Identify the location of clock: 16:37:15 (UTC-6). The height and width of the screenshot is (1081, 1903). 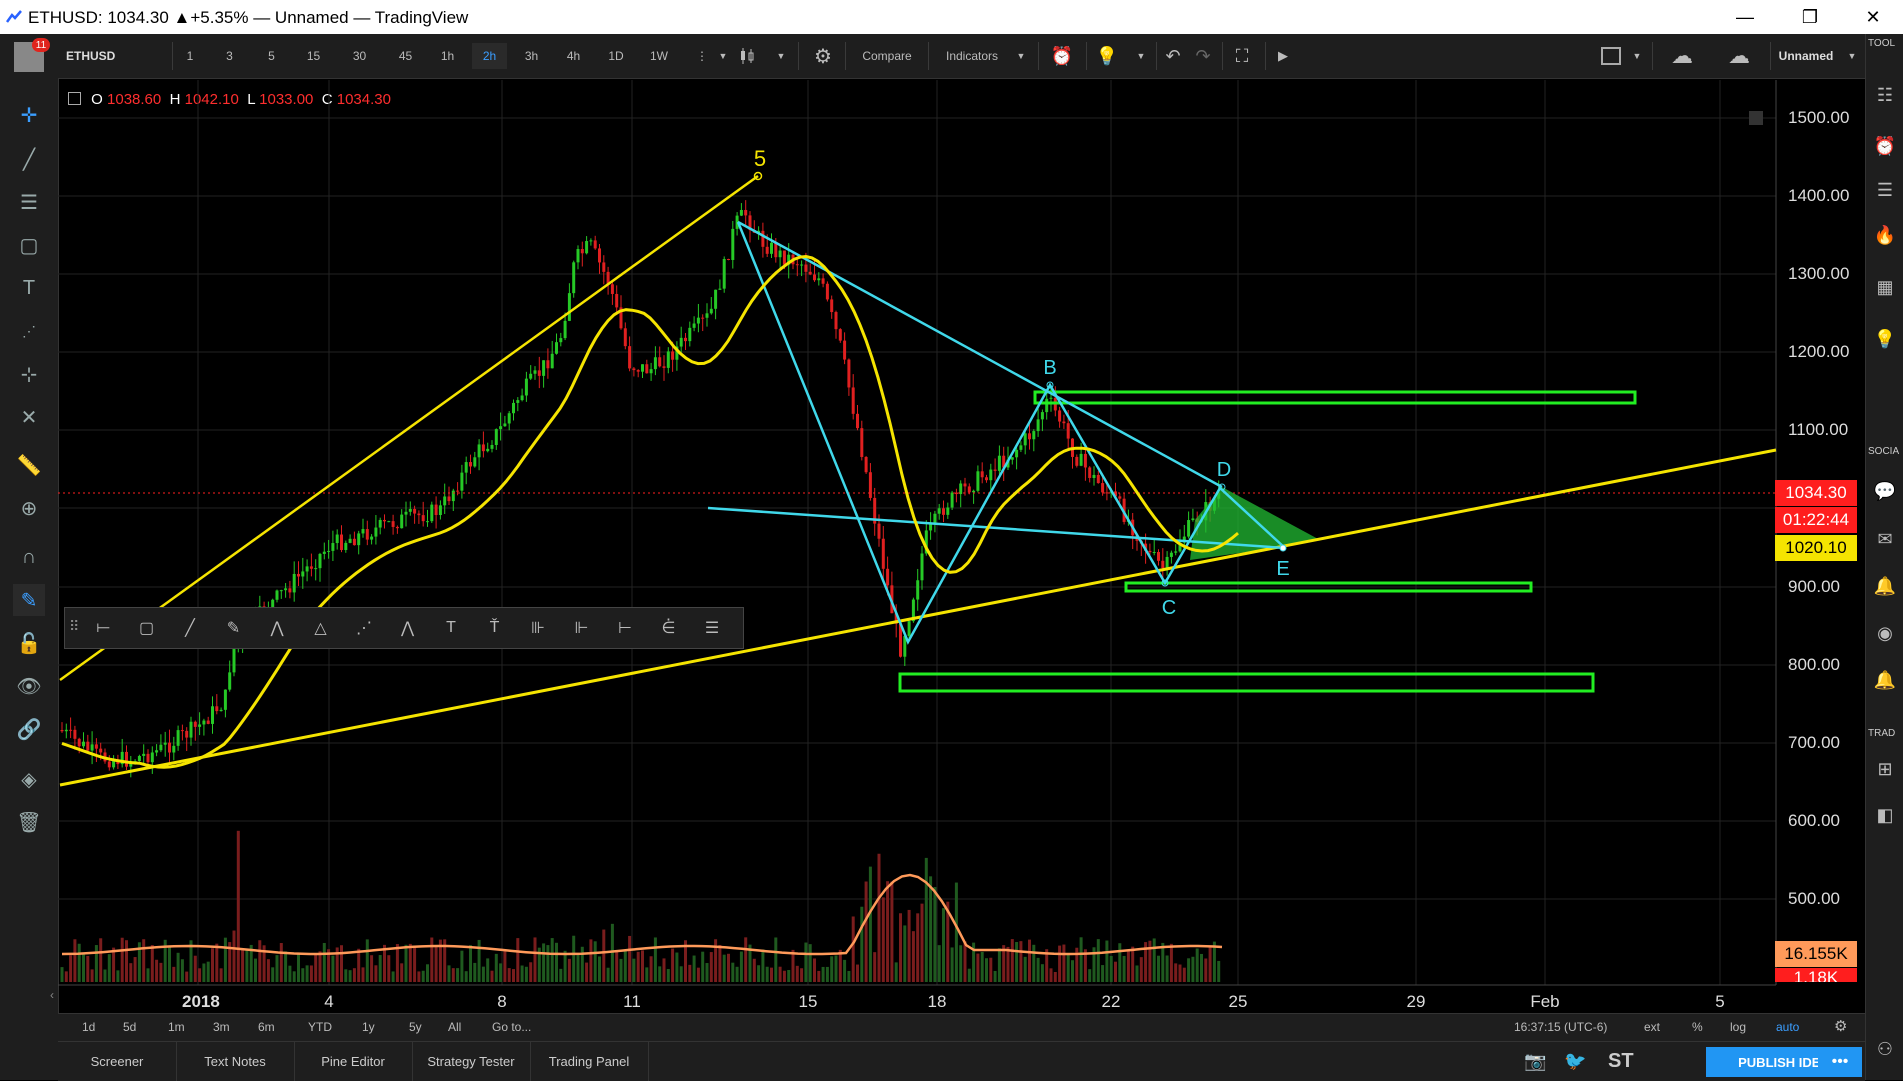
(1560, 1027).